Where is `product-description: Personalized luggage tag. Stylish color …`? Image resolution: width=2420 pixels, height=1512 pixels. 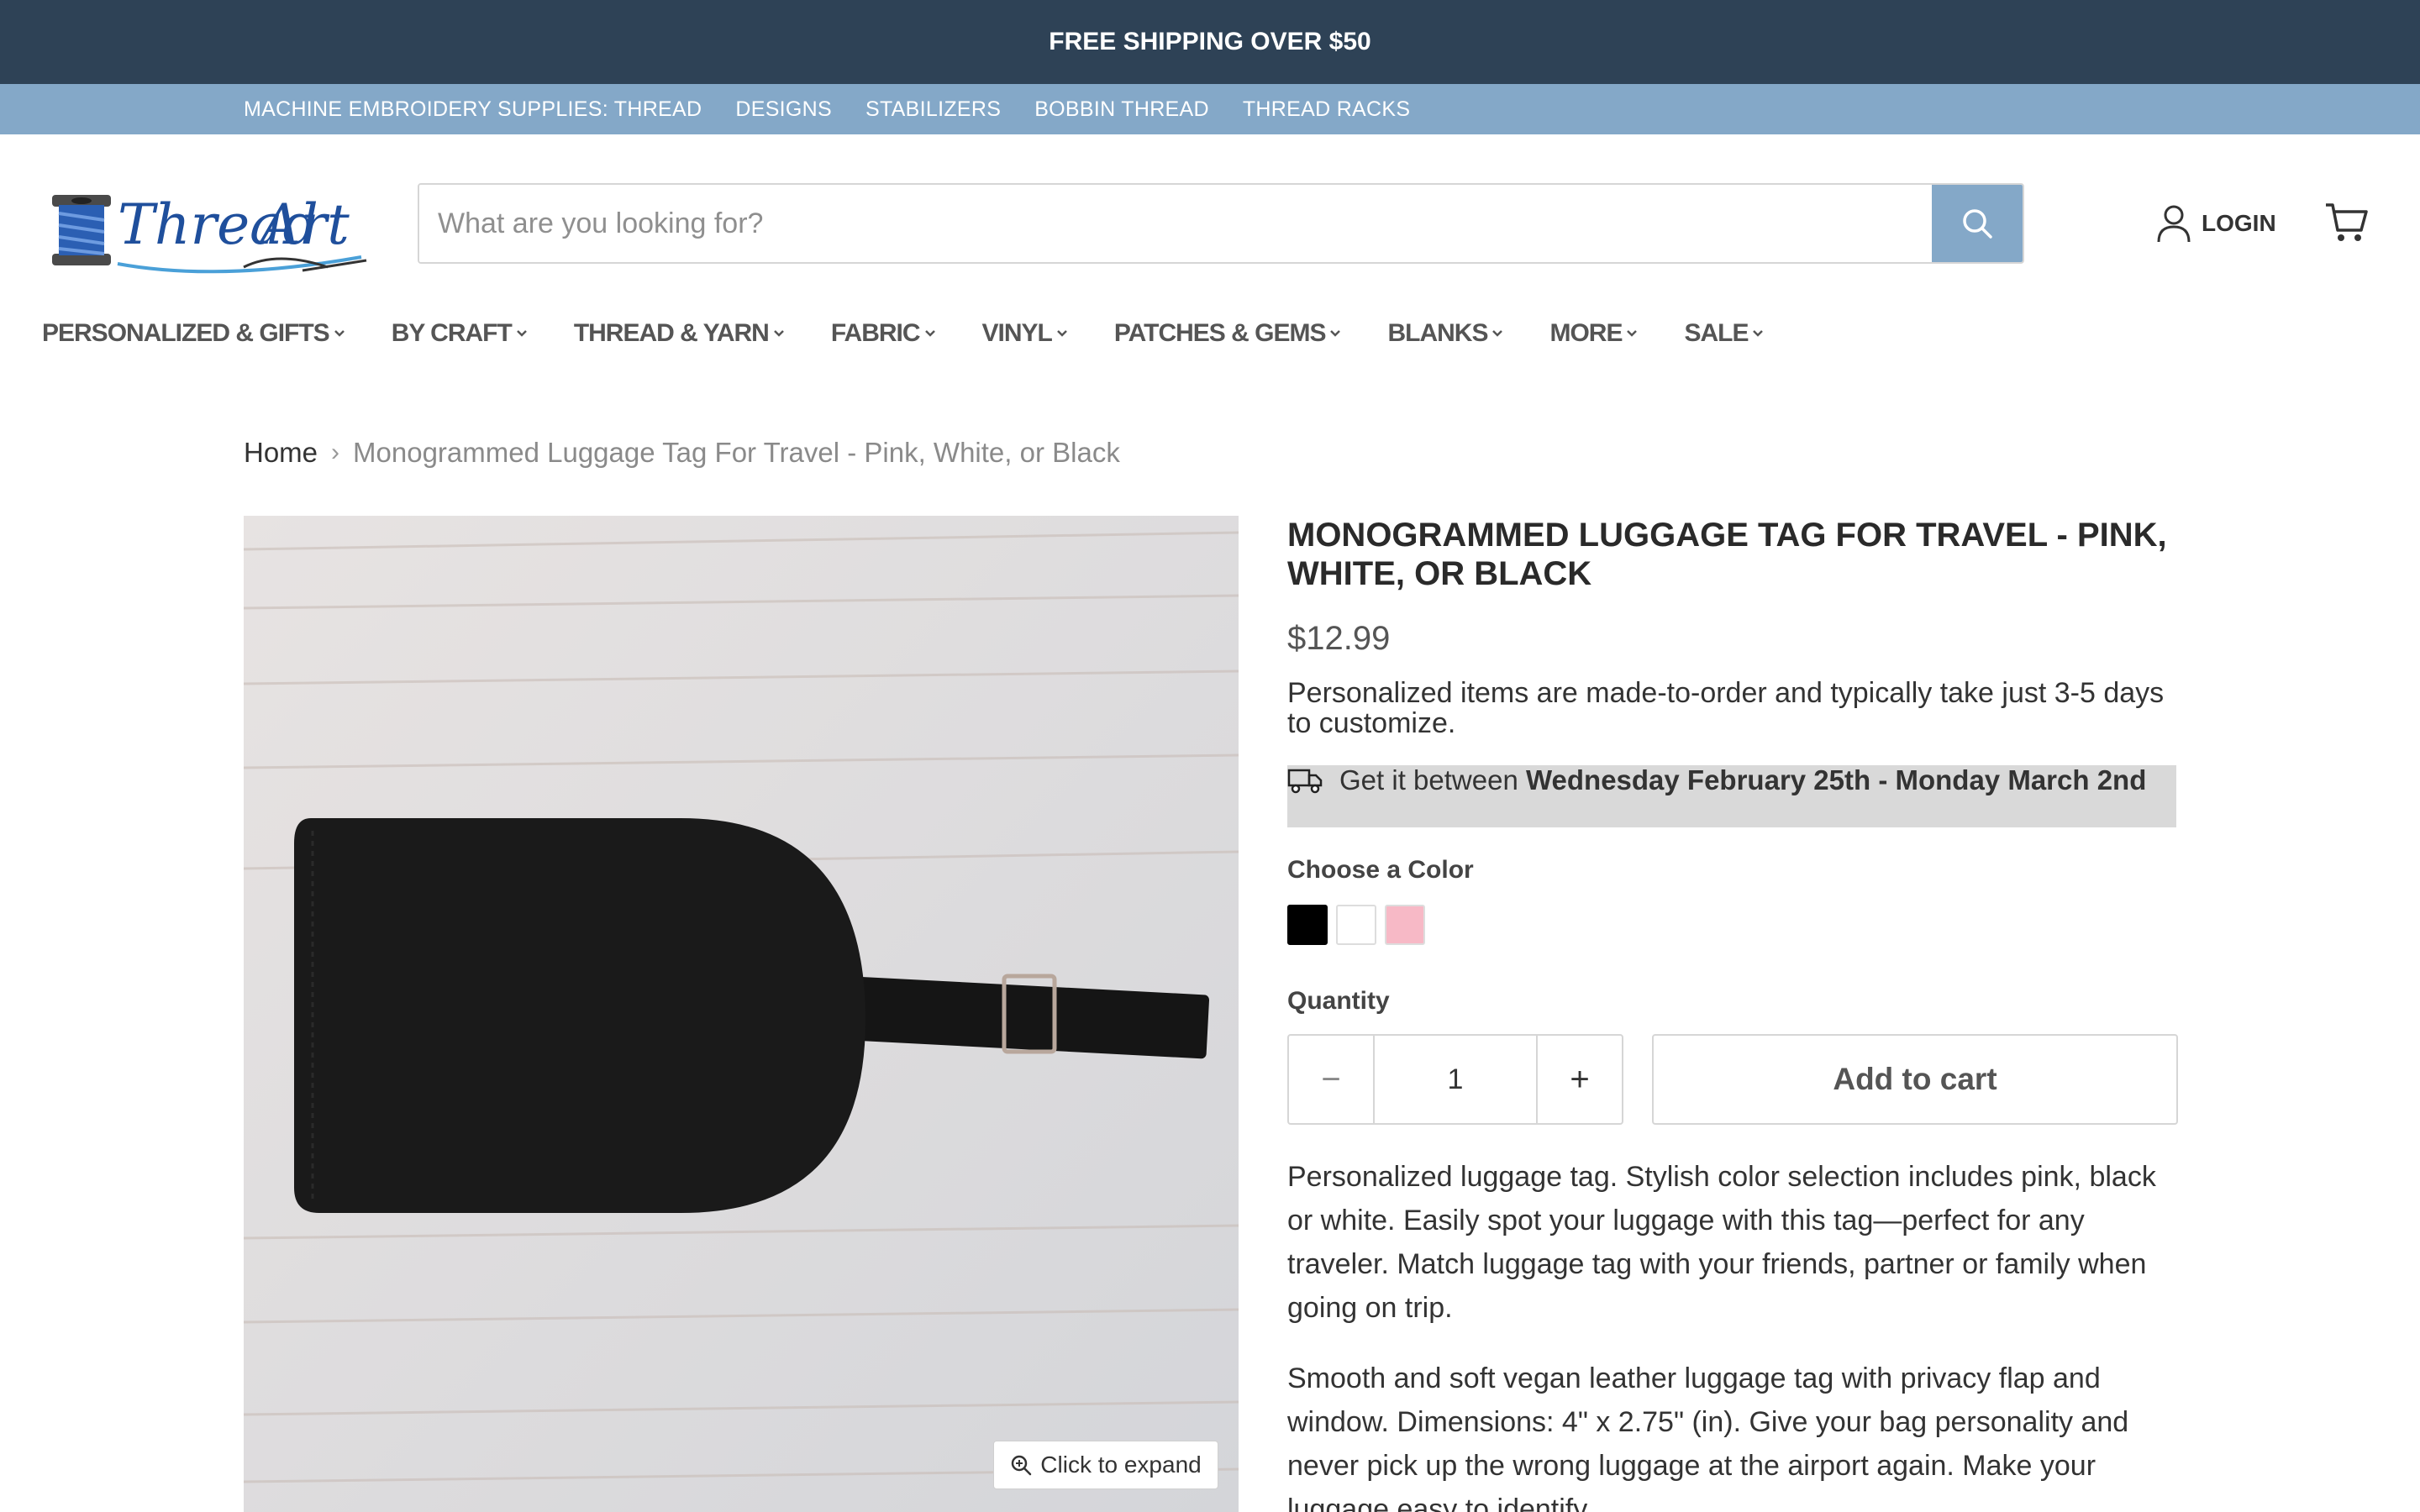
product-description: Personalized luggage tag. Stylish color … is located at coordinates (1733, 1333).